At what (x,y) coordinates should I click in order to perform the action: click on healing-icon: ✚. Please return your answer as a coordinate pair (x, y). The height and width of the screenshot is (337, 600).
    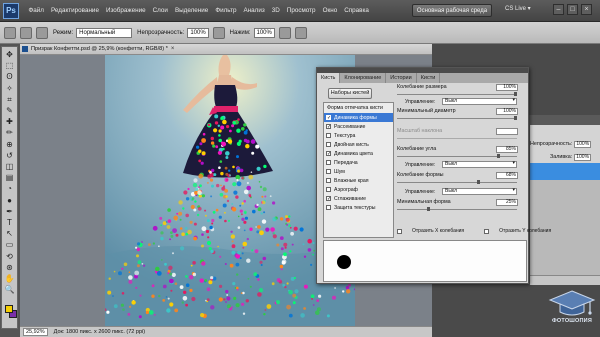
    Looking at the image, I should click on (9, 122).